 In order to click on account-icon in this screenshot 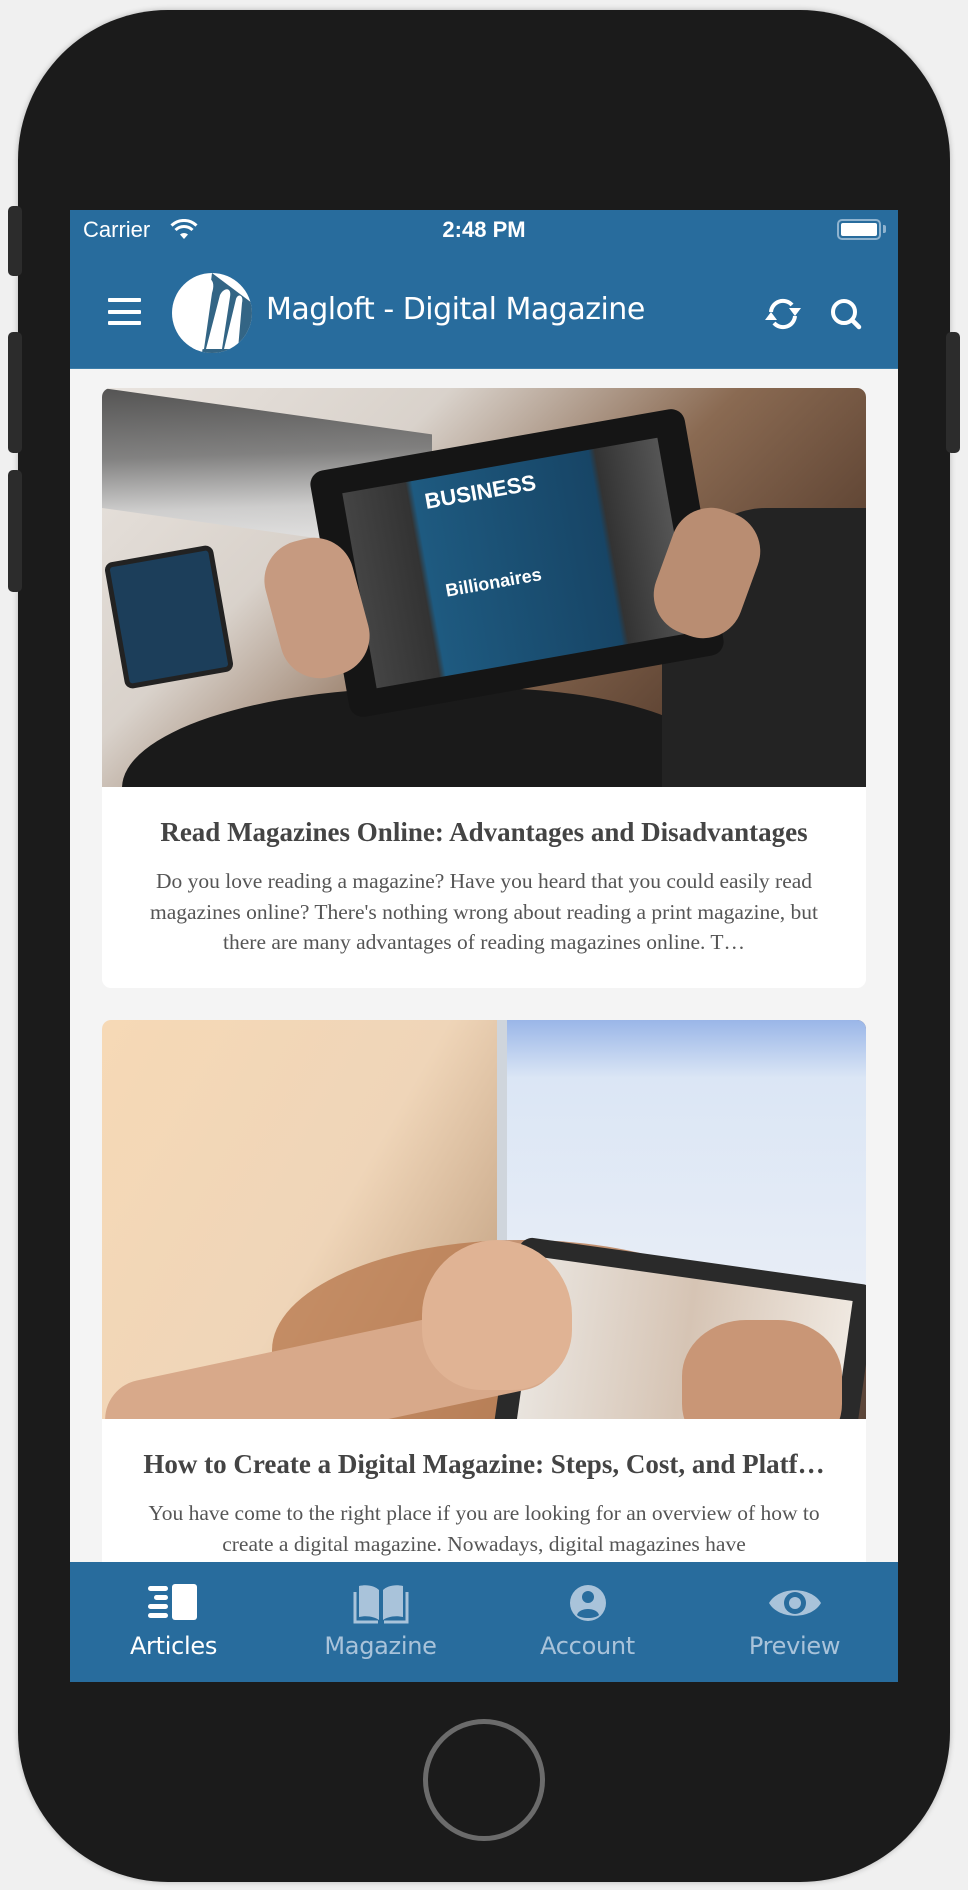, I will do `click(587, 1603)`.